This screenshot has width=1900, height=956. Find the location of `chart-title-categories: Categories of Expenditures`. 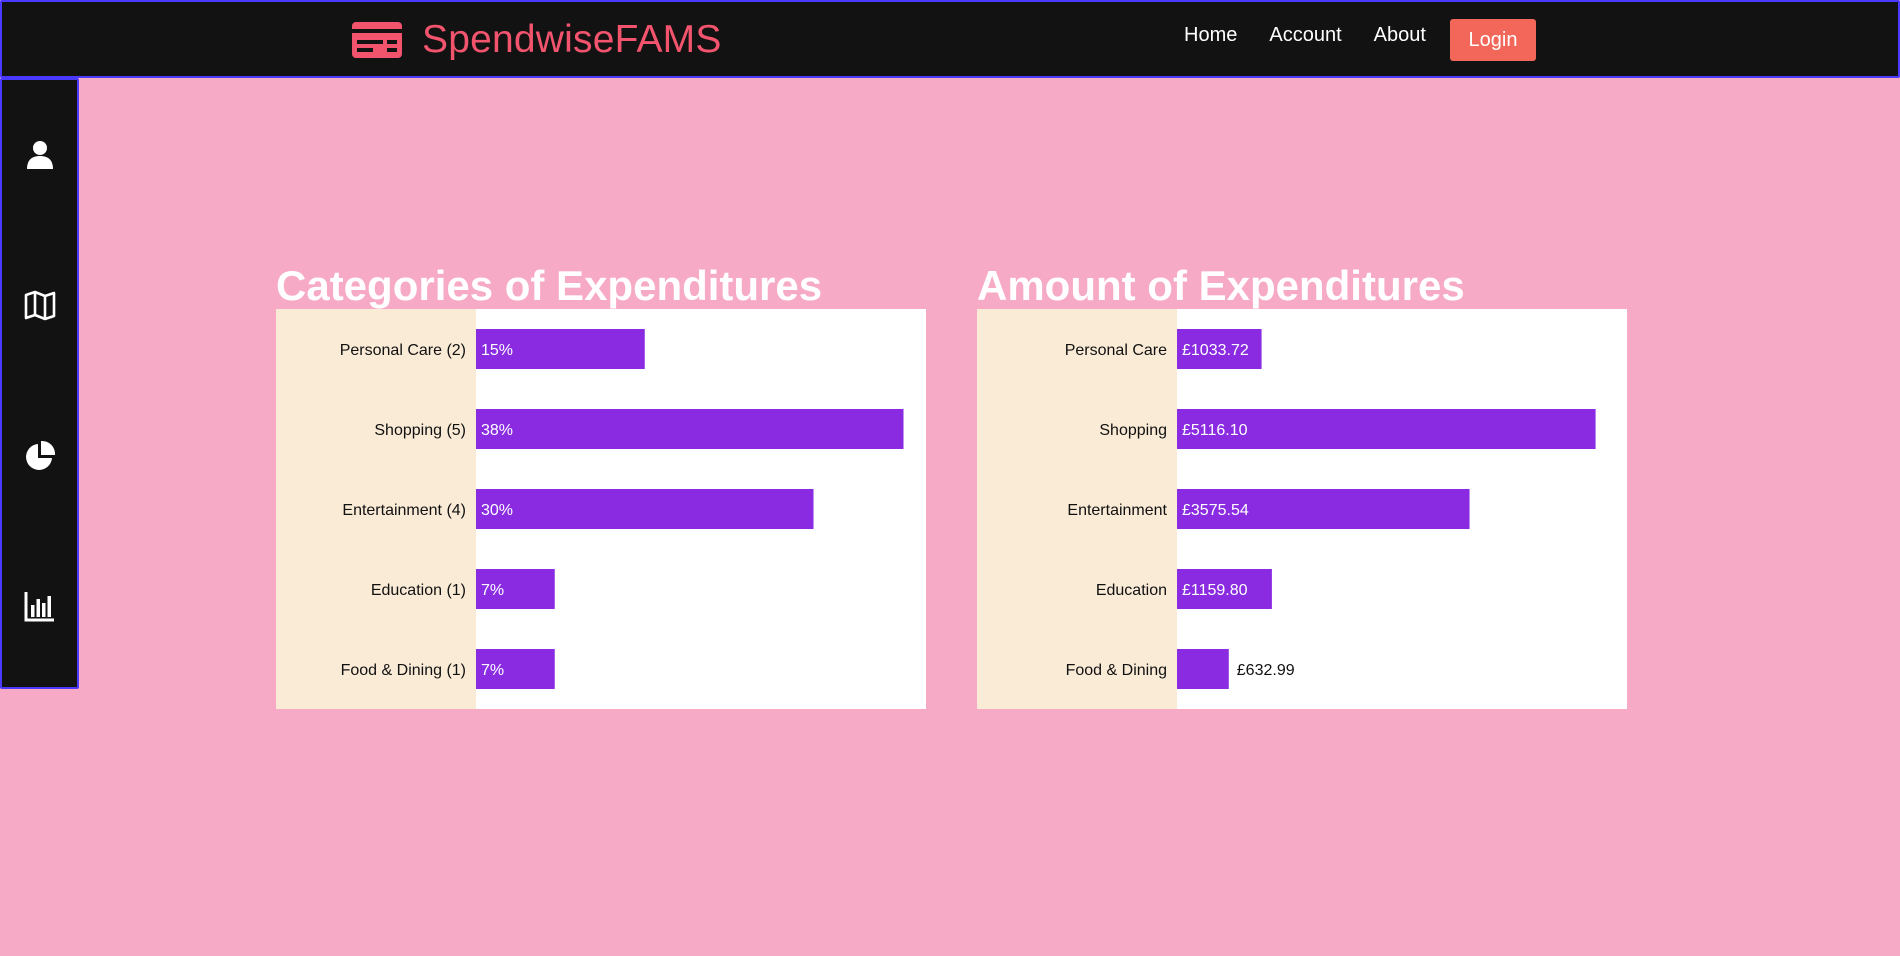

chart-title-categories: Categories of Expenditures is located at coordinates (549, 285).